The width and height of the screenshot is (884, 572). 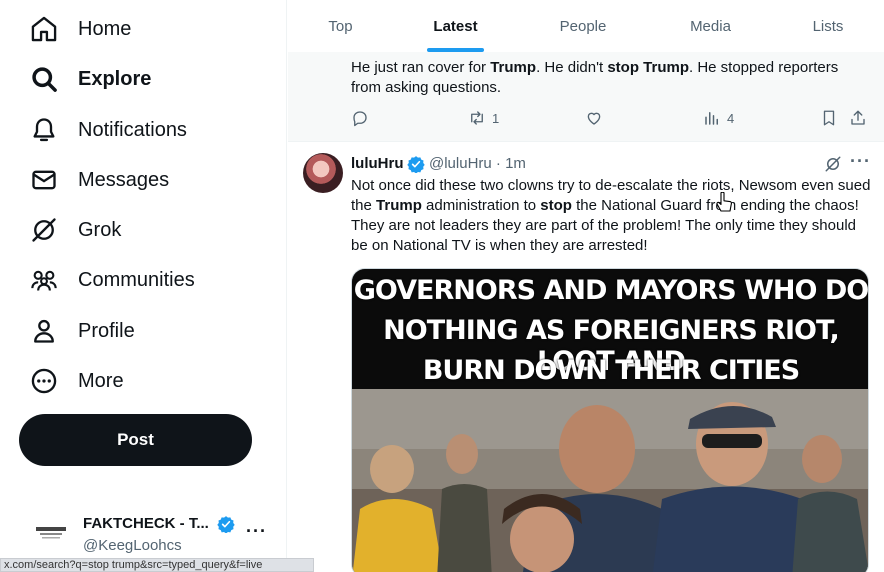 I want to click on tweet-author-handle: @luluHru · 1m, so click(x=477, y=163).